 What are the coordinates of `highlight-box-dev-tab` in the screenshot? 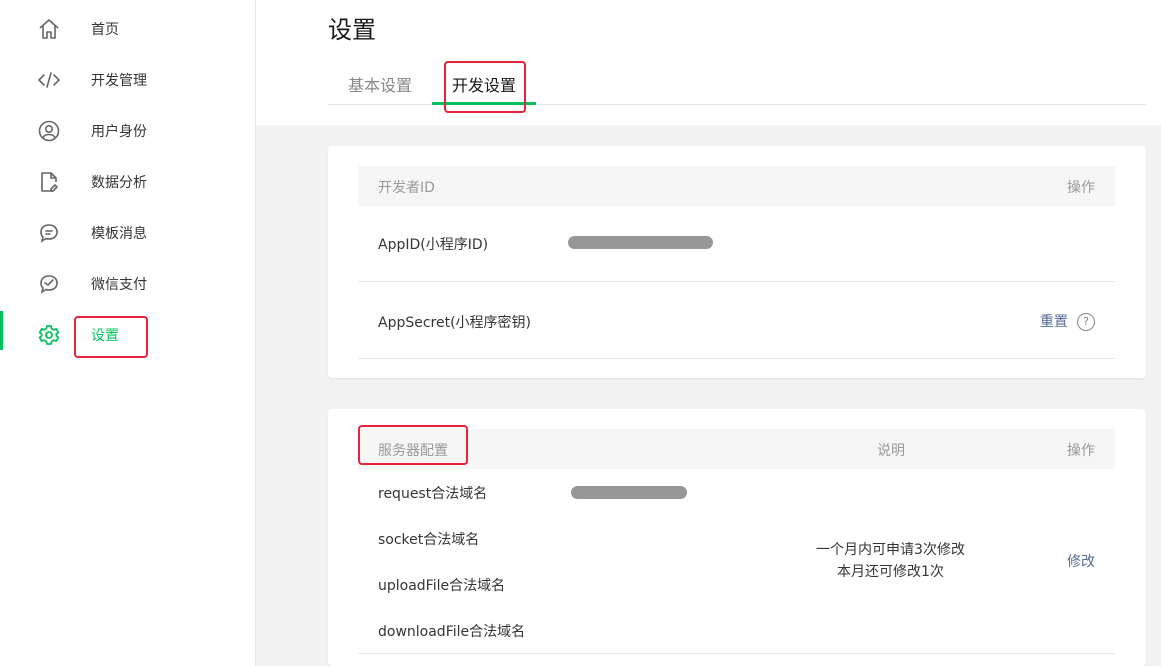 It's located at (485, 87).